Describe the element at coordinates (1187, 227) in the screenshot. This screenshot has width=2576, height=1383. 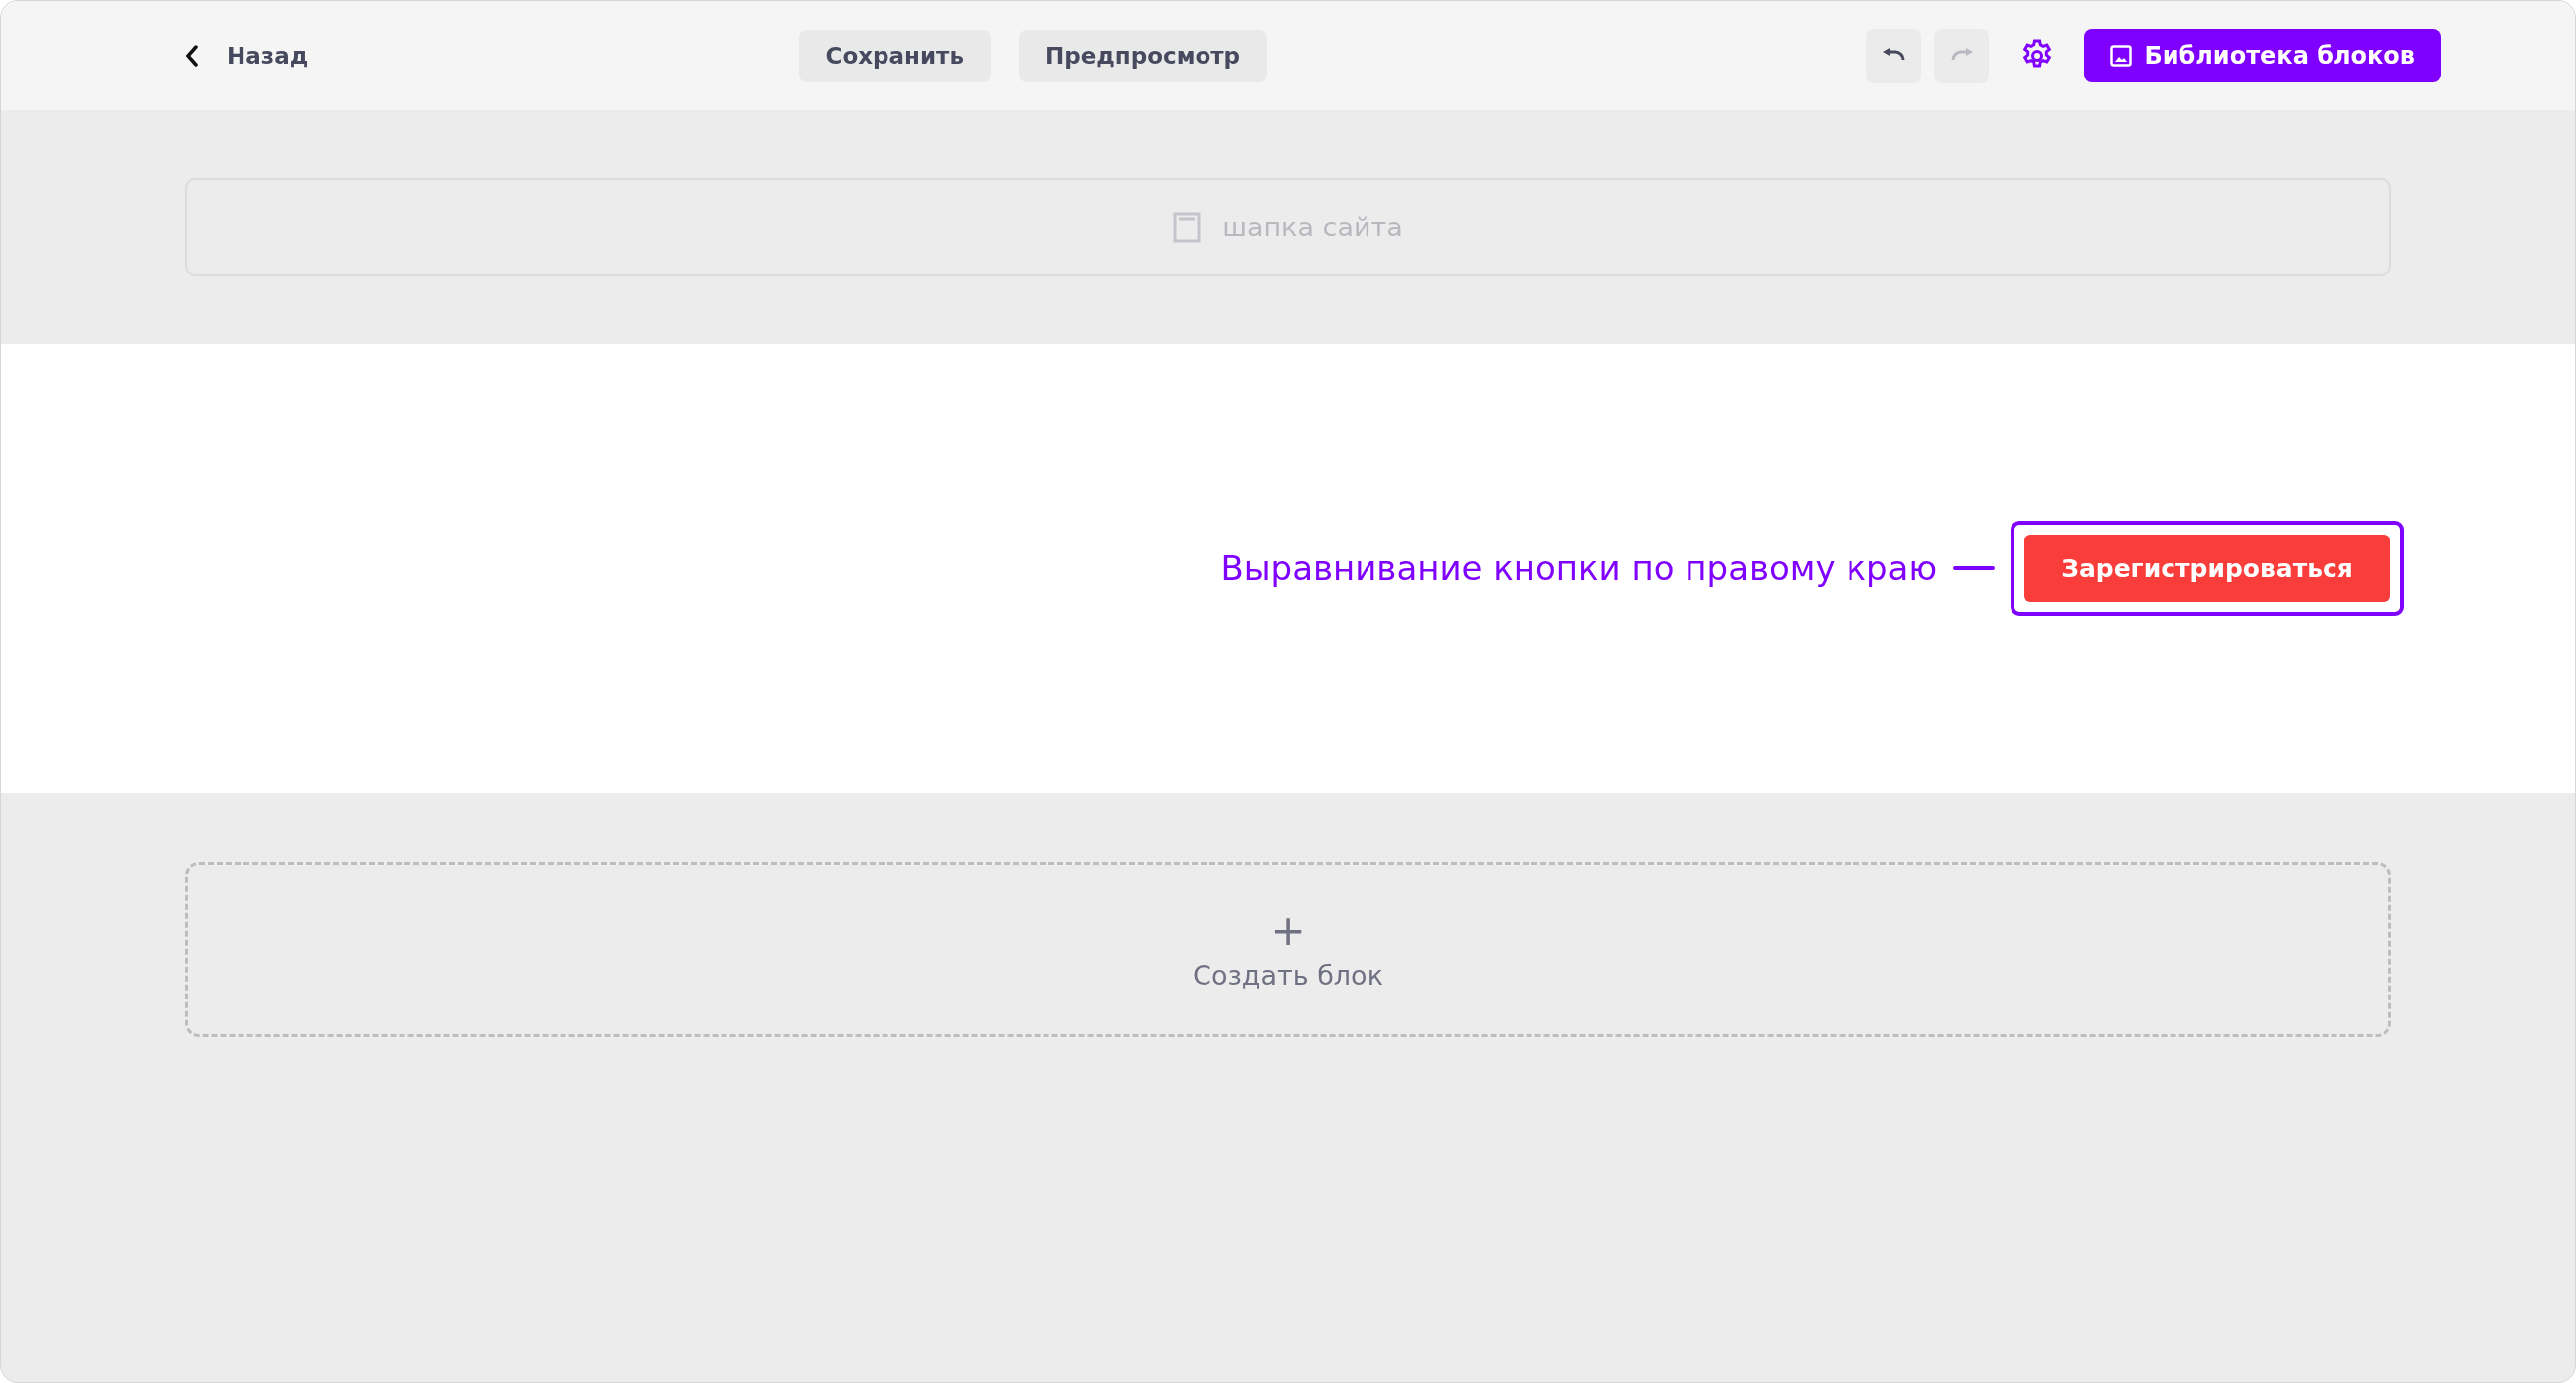
I see `page-icon` at that location.